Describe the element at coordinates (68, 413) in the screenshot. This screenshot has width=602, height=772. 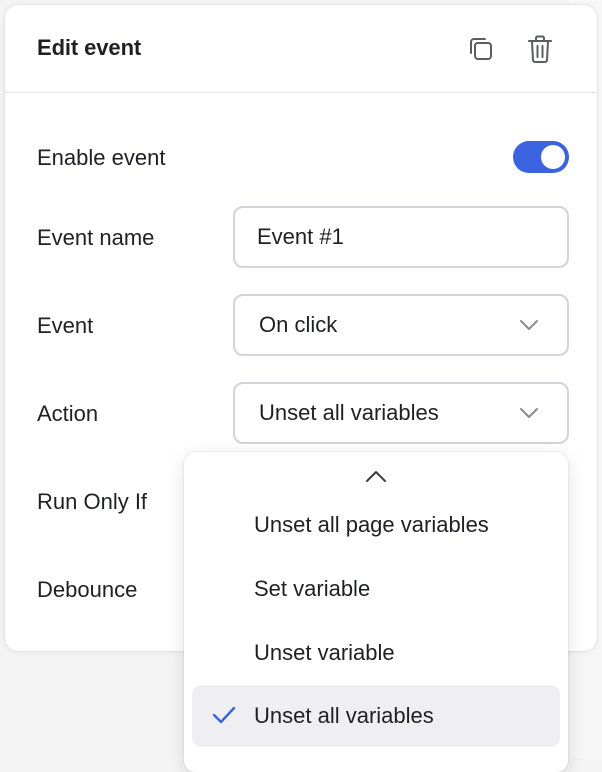
I see `action-label: Action` at that location.